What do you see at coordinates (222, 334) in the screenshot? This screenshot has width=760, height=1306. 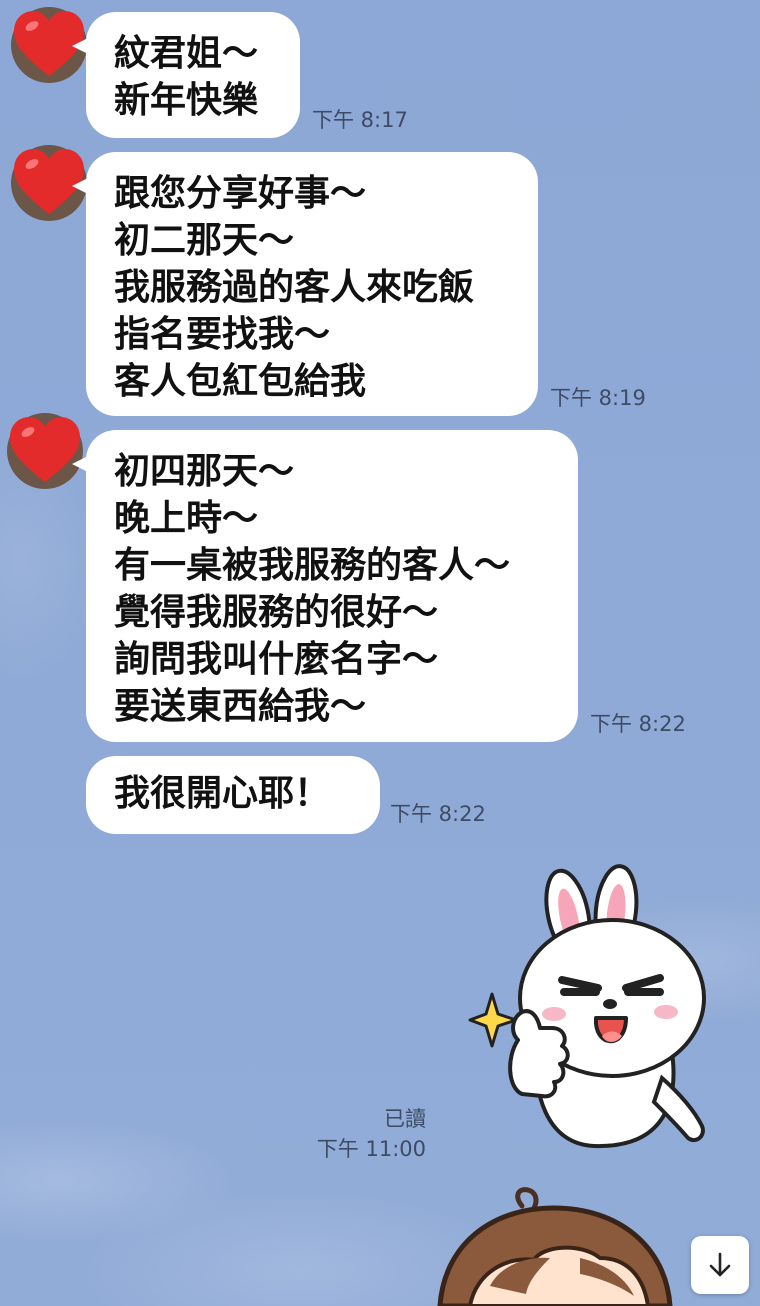 I see `message-line: 指名要找我～` at bounding box center [222, 334].